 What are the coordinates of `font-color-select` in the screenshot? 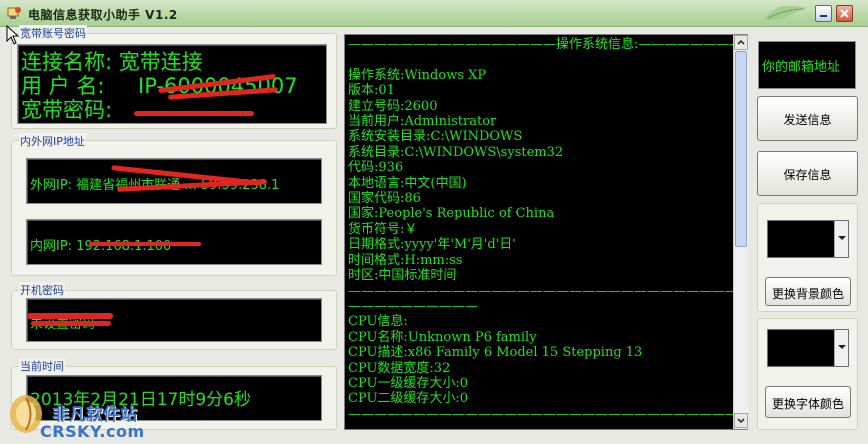 It's located at (808, 348).